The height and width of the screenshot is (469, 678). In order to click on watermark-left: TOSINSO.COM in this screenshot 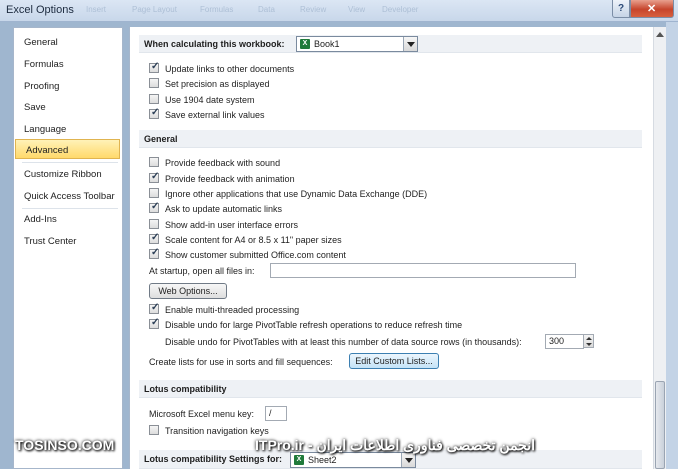, I will do `click(65, 445)`.